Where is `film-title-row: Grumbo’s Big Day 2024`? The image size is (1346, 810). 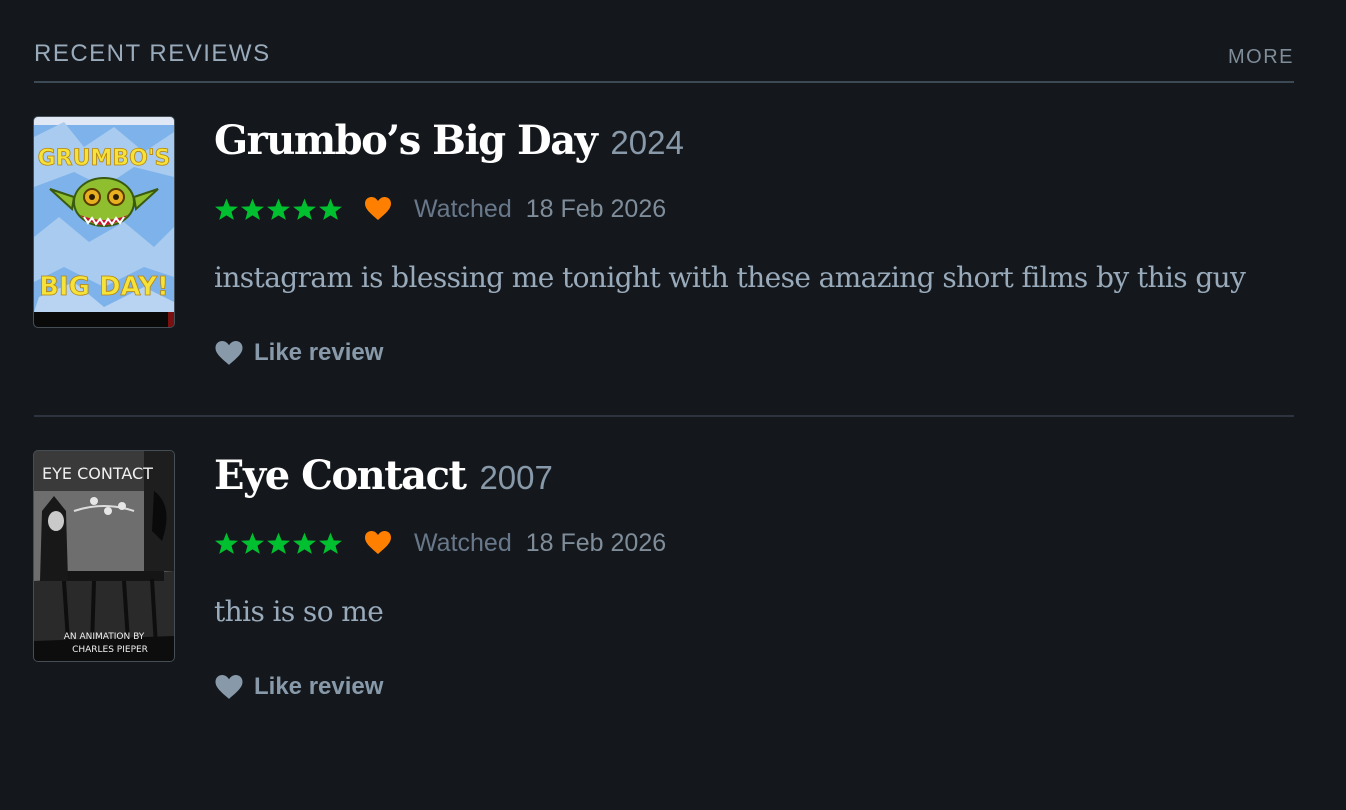 film-title-row: Grumbo’s Big Day 2024 is located at coordinates (449, 140).